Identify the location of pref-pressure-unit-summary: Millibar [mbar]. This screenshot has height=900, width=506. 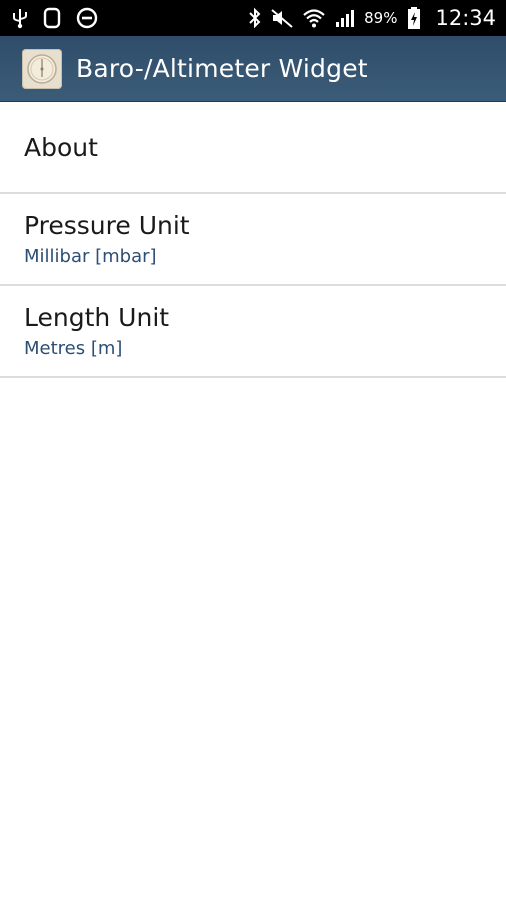
(90, 256).